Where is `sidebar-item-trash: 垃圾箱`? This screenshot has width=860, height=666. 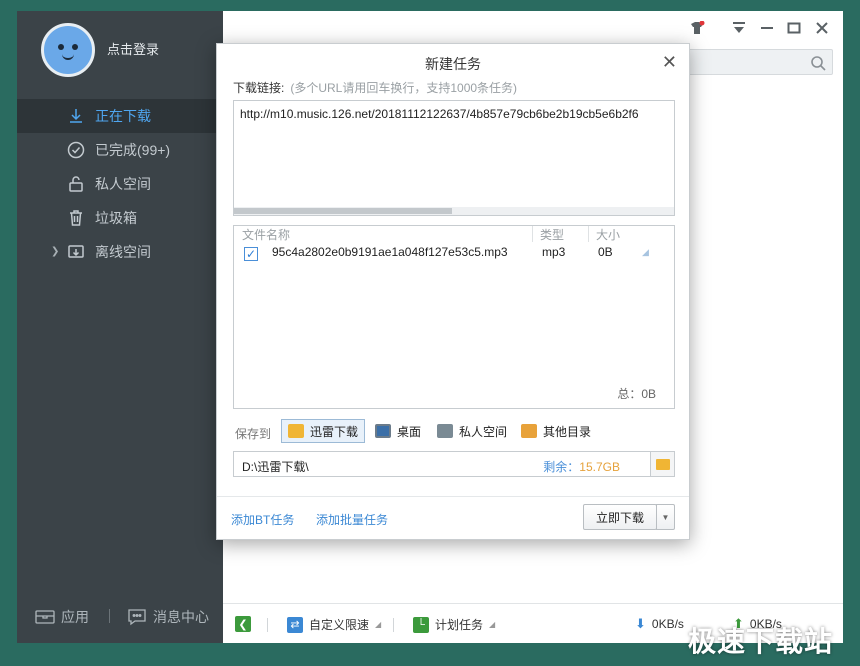 sidebar-item-trash: 垃圾箱 is located at coordinates (120, 218).